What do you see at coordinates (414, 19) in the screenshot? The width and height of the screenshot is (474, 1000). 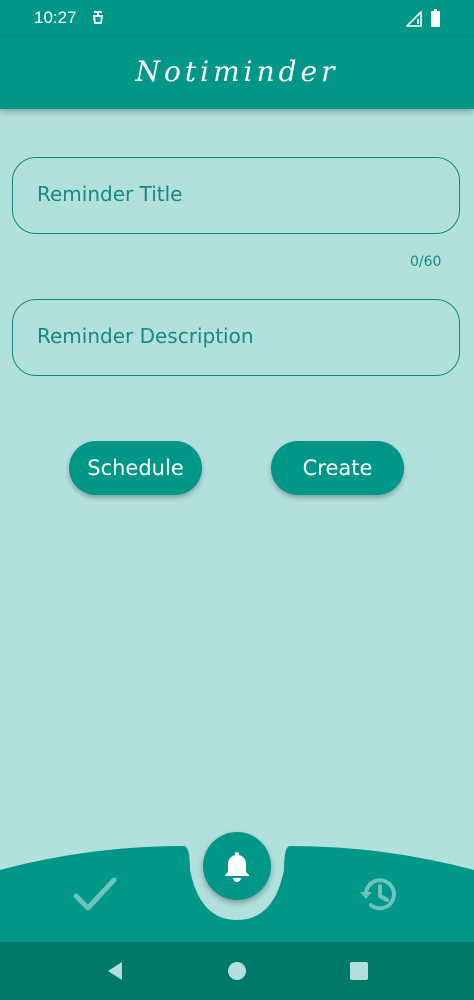 I see `signal-icon` at bounding box center [414, 19].